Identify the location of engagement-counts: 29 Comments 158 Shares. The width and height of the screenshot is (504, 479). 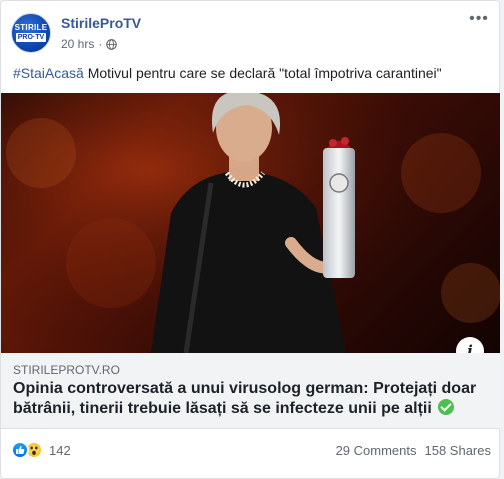
(413, 450).